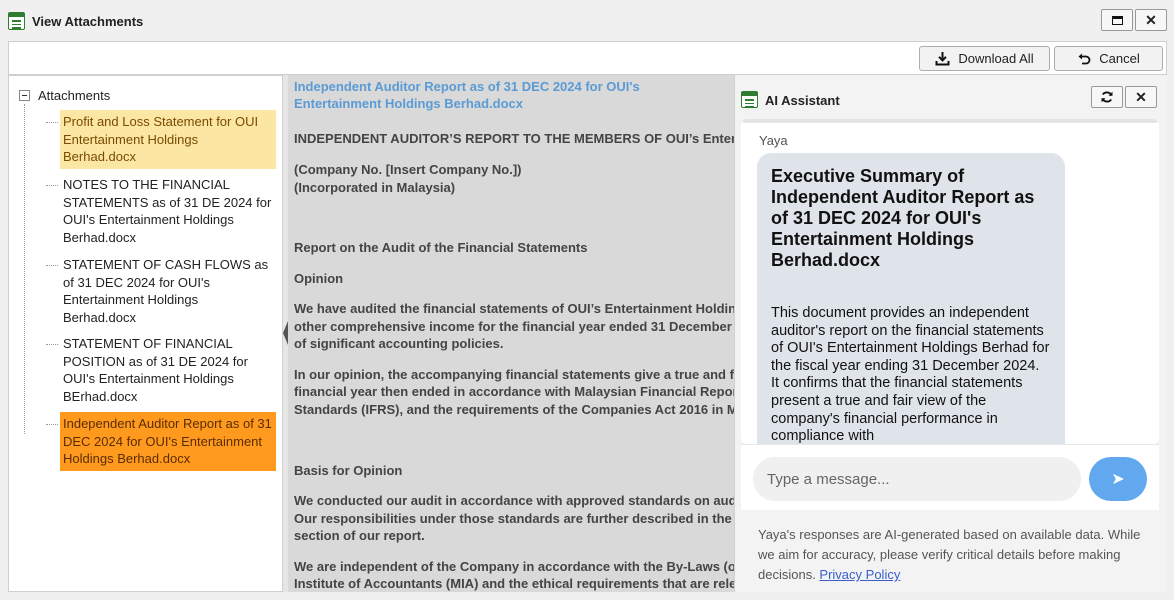 The image size is (1174, 600). Describe the element at coordinates (749, 99) in the screenshot. I see `assistant-icon` at that location.